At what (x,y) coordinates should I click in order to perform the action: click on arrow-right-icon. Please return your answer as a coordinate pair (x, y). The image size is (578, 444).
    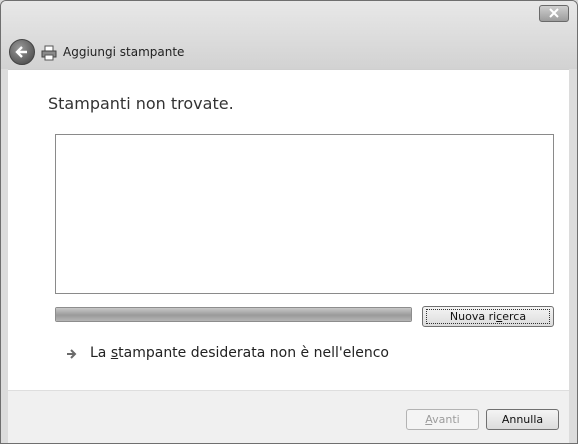
    Looking at the image, I should click on (72, 354).